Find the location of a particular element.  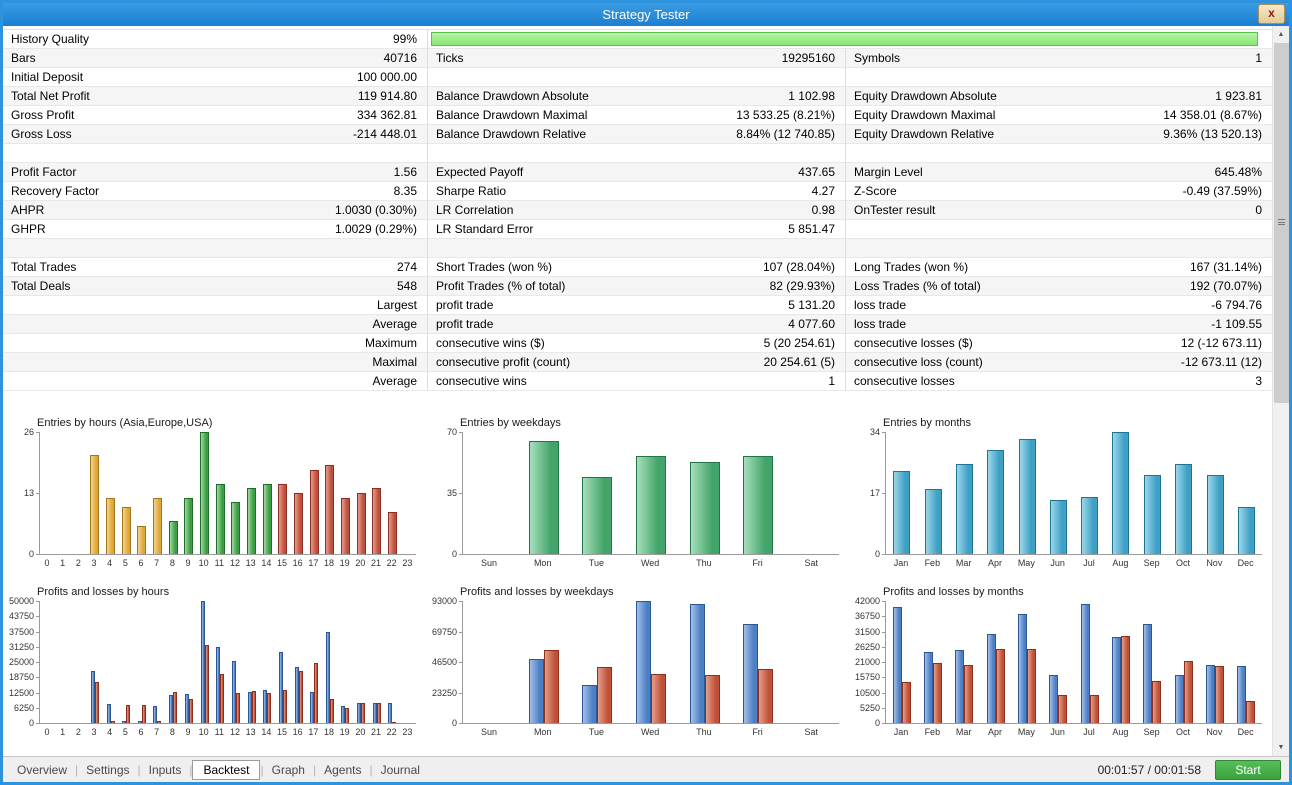

x-axis-label: 20 is located at coordinates (360, 732).